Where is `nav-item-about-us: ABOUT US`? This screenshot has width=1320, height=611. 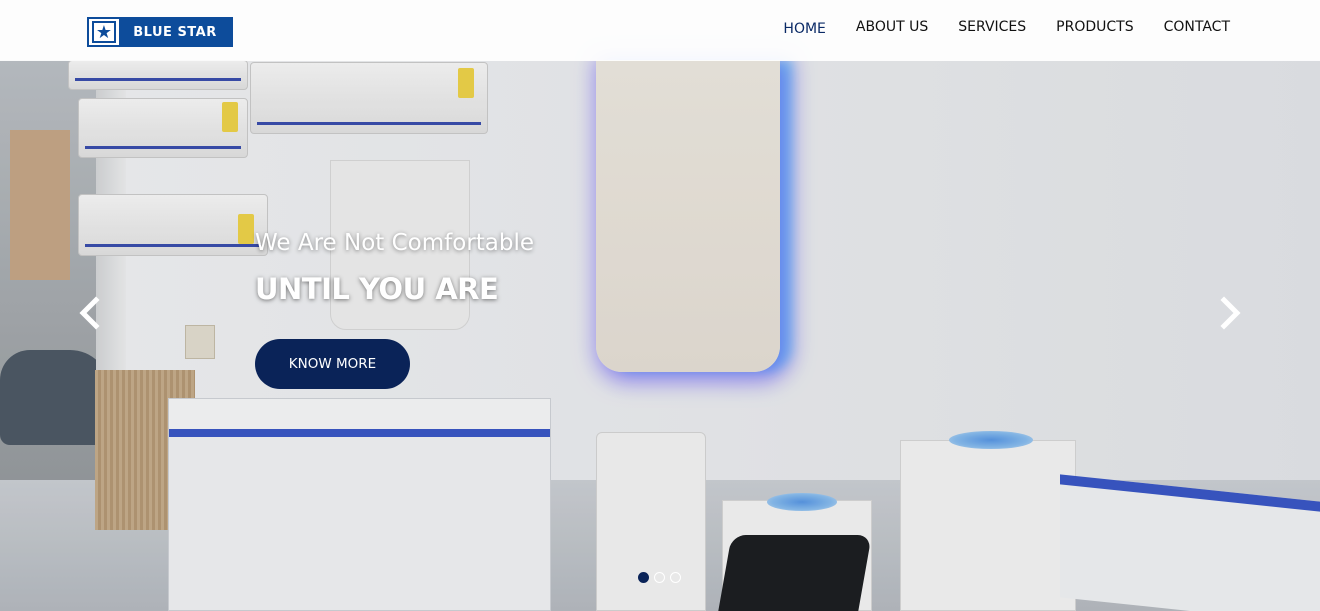 nav-item-about-us: ABOUT US is located at coordinates (892, 28).